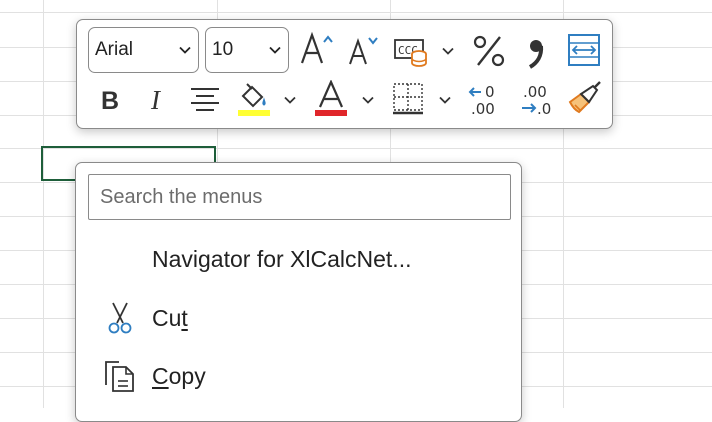 This screenshot has width=712, height=422. What do you see at coordinates (365, 51) in the screenshot?
I see `decrease-font-size-icon` at bounding box center [365, 51].